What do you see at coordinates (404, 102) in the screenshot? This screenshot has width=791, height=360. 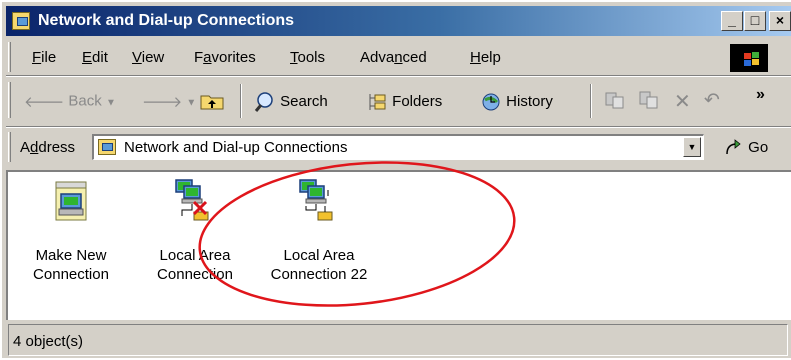 I see `folders-button: Folders` at bounding box center [404, 102].